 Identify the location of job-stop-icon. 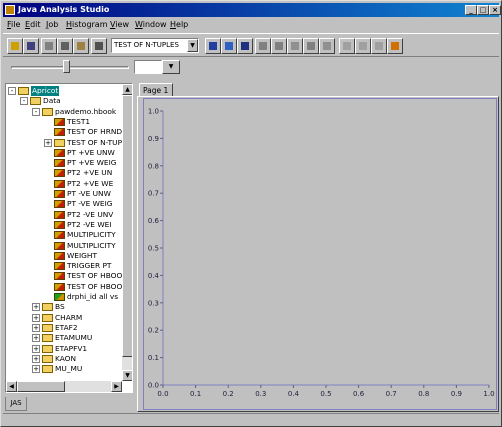
(311, 46).